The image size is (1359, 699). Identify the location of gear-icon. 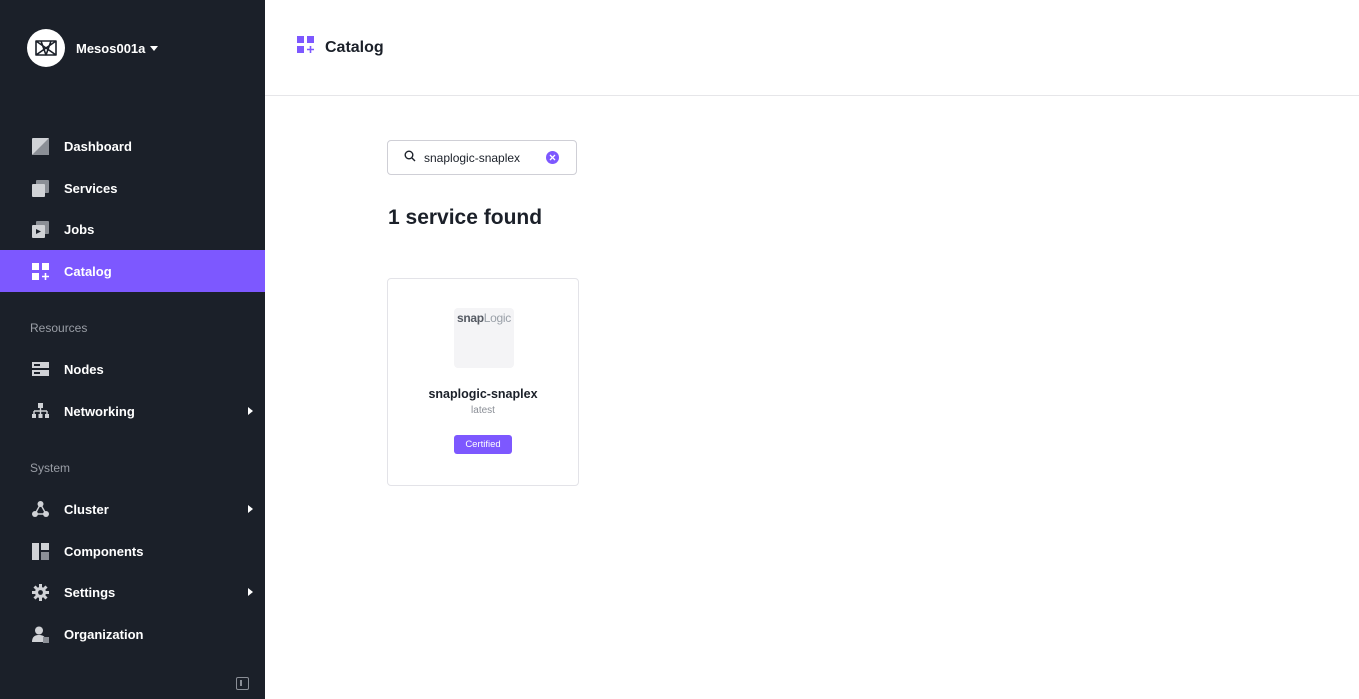
(40, 592).